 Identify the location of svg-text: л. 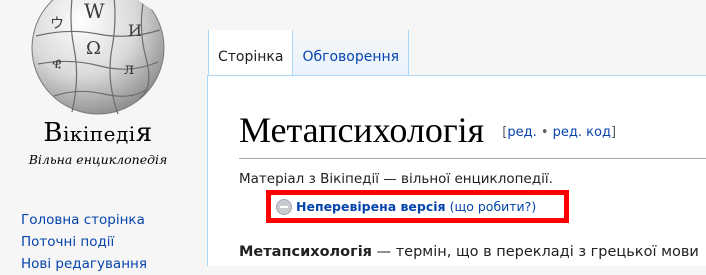
(129, 68).